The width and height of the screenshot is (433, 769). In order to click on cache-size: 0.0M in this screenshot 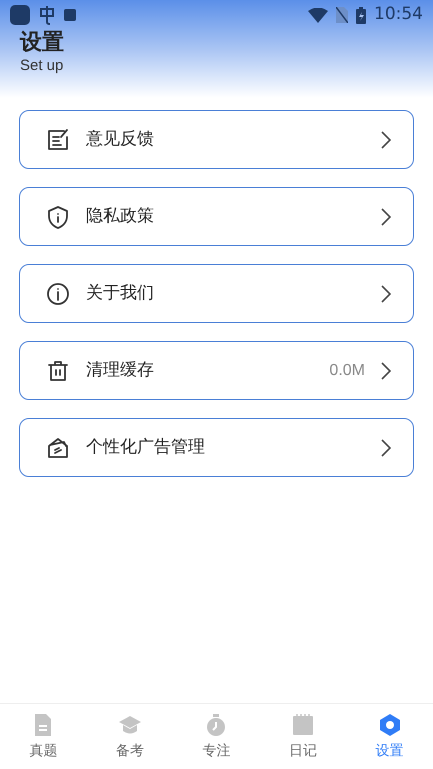, I will do `click(347, 370)`.